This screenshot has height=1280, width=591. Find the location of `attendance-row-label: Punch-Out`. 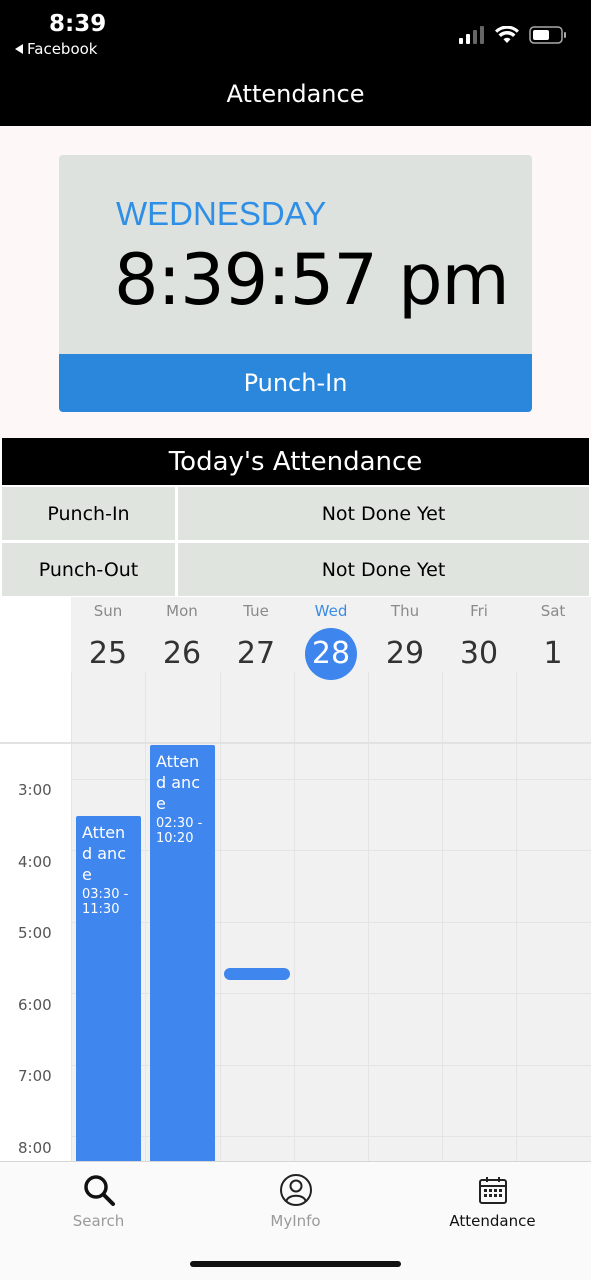

attendance-row-label: Punch-Out is located at coordinates (88, 569).